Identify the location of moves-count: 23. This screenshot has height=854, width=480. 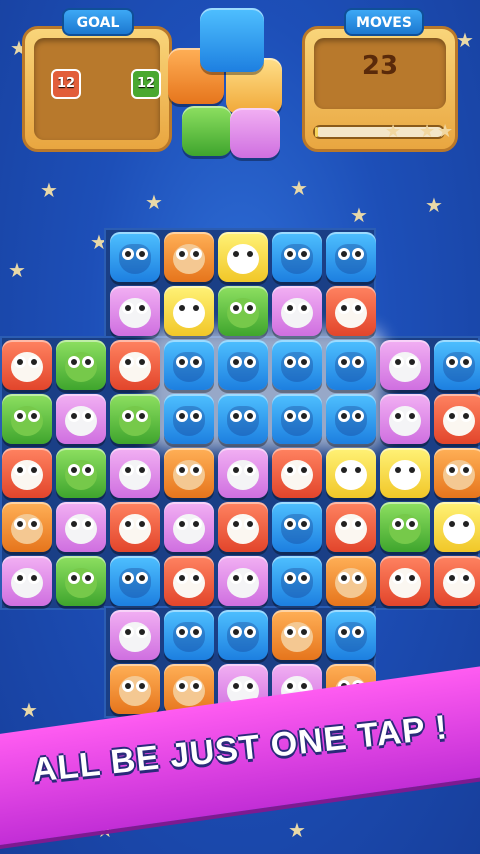
(380, 66).